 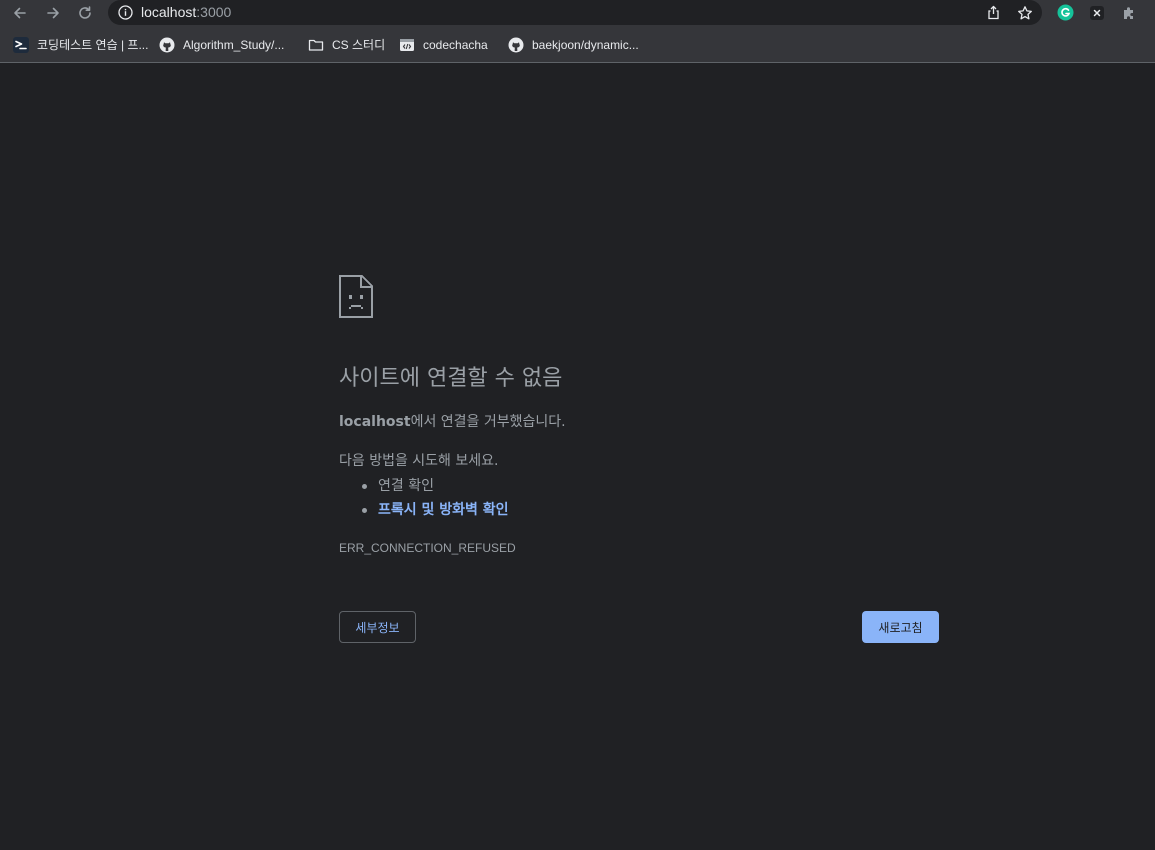 What do you see at coordinates (169, 12) in the screenshot?
I see `url-host: localhost` at bounding box center [169, 12].